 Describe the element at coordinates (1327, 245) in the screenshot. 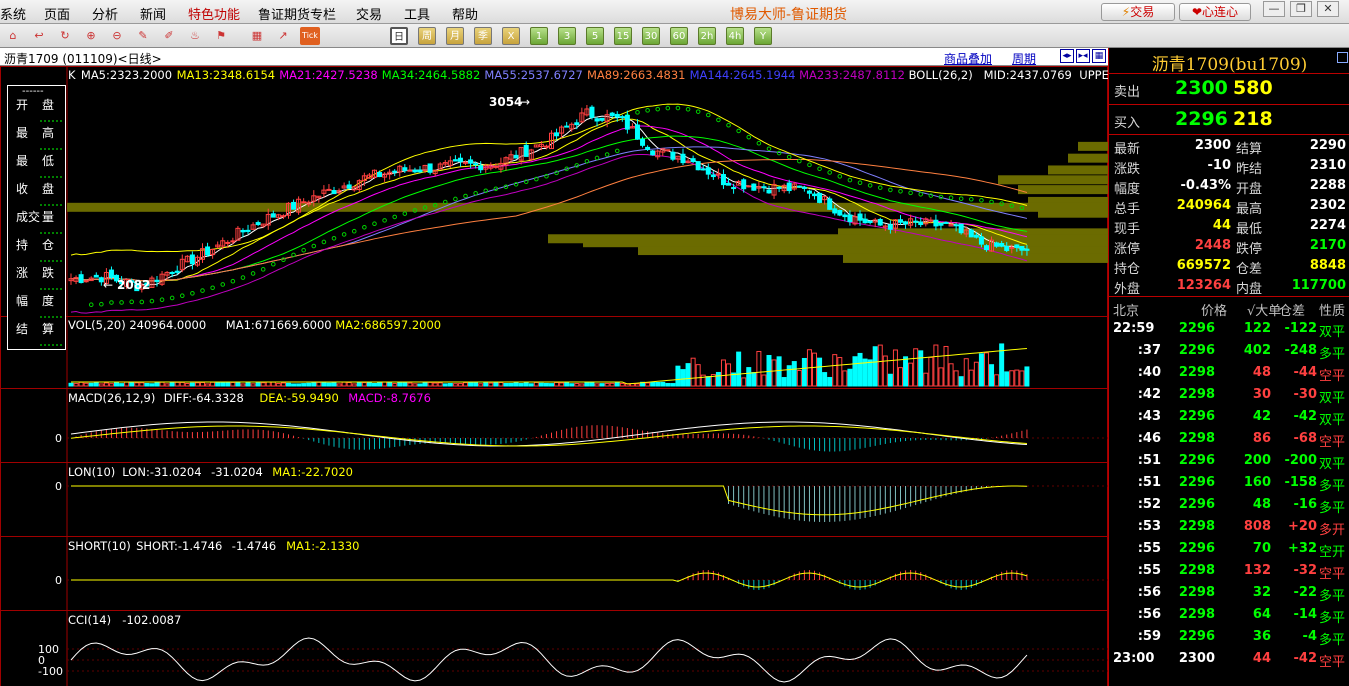

I see `stat-value: 2170` at that location.